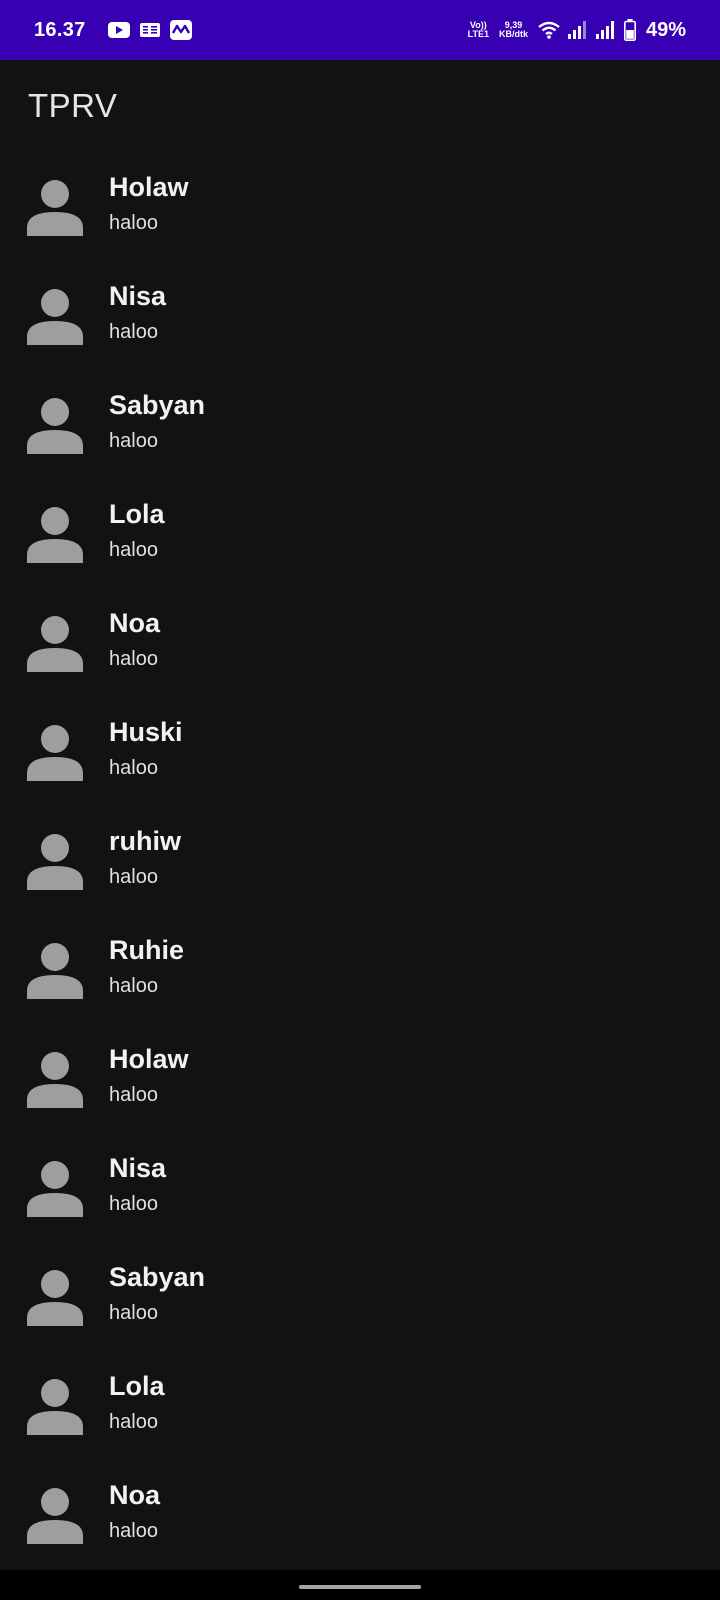  I want to click on signal-icon-sim1, so click(576, 30).